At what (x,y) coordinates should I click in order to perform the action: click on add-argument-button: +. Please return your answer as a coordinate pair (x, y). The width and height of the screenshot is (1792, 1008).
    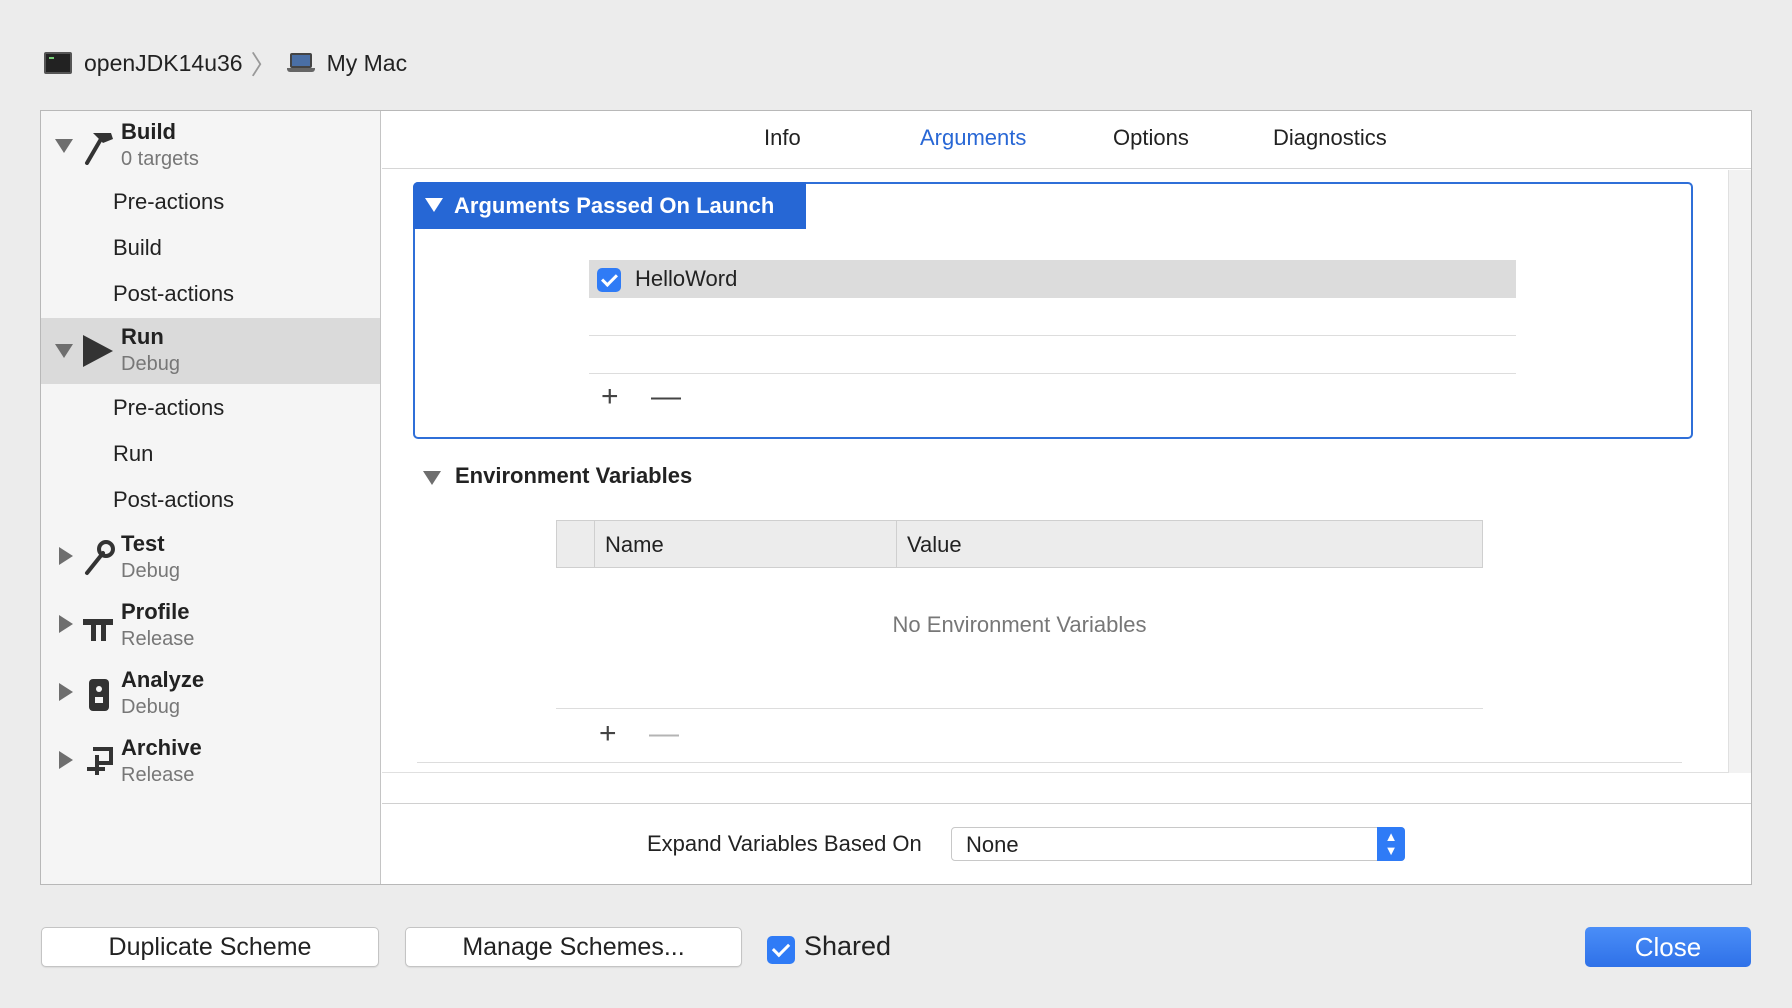
    Looking at the image, I should click on (610, 397).